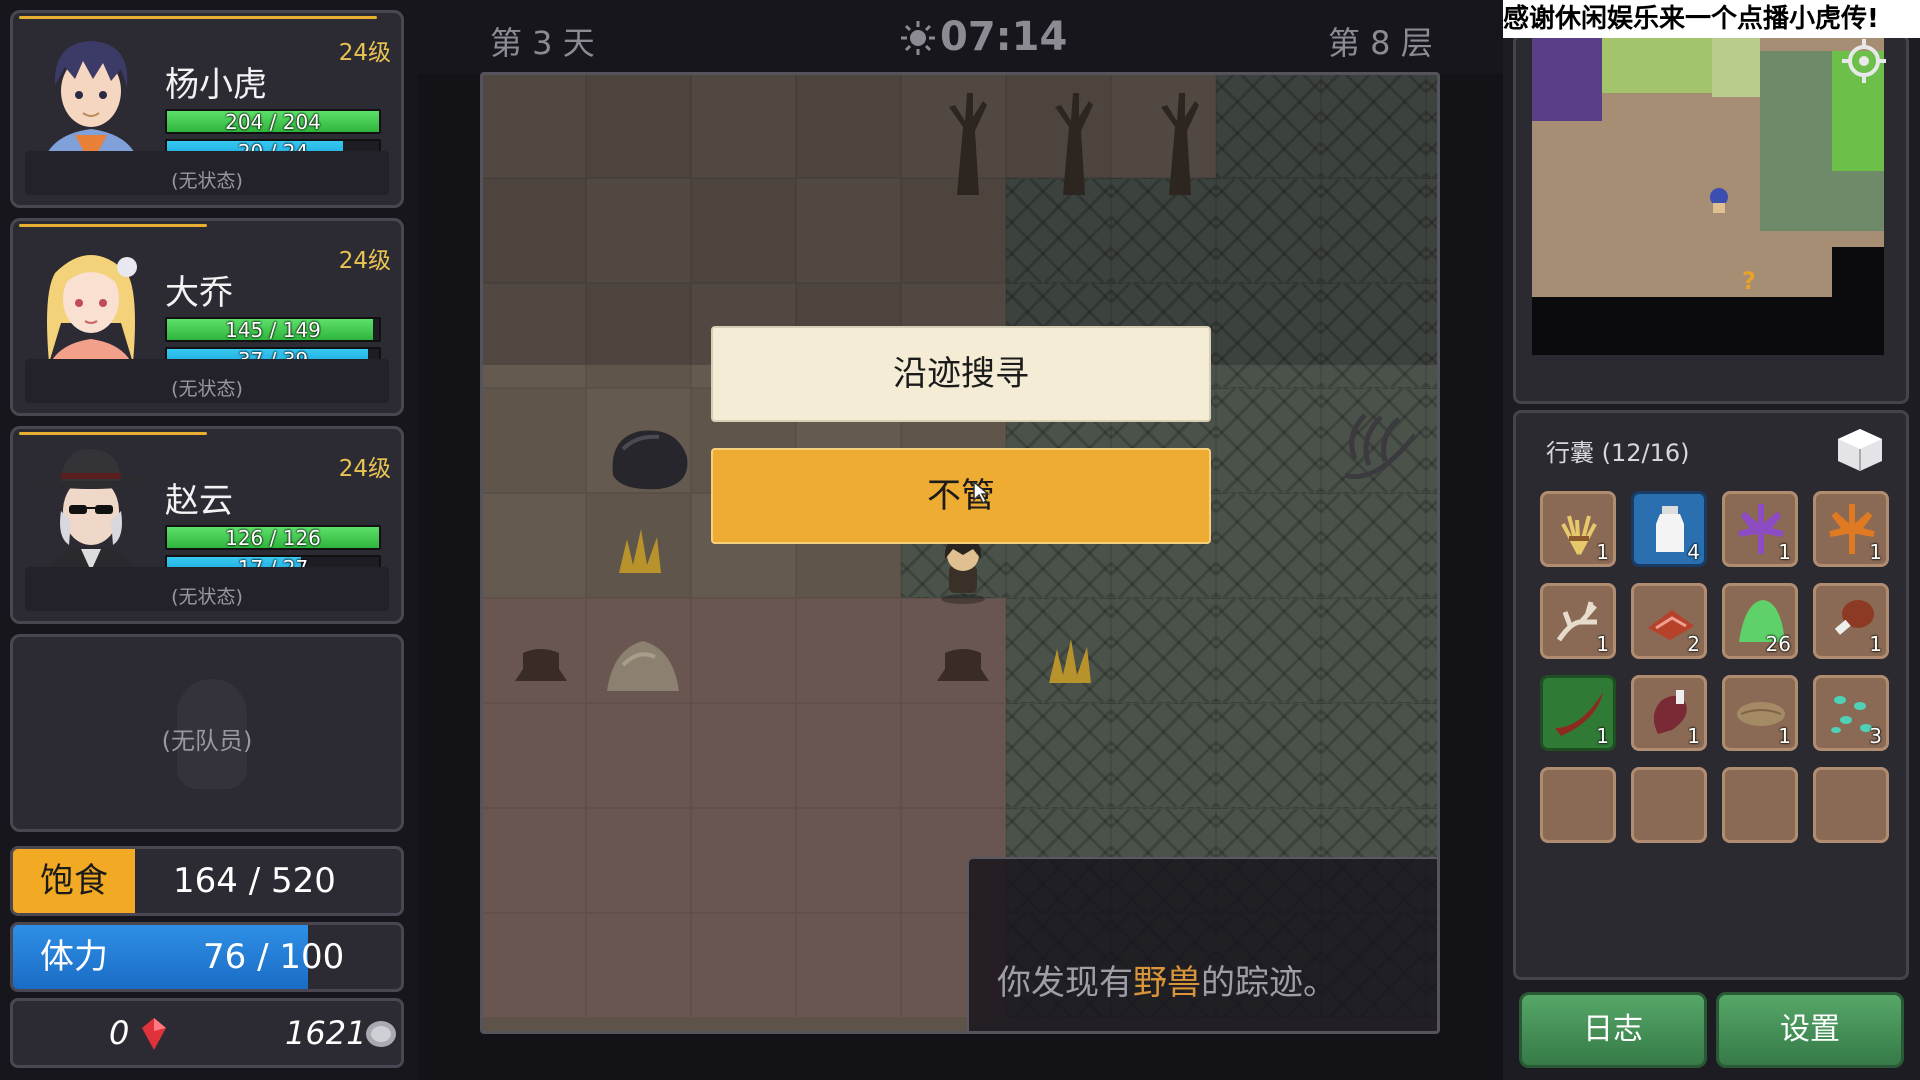  I want to click on level-label: 24级, so click(364, 469).